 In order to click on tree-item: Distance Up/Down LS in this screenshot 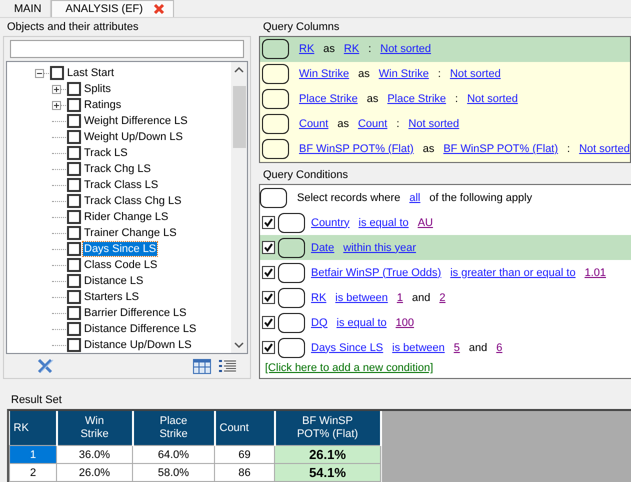, I will do `click(138, 345)`.